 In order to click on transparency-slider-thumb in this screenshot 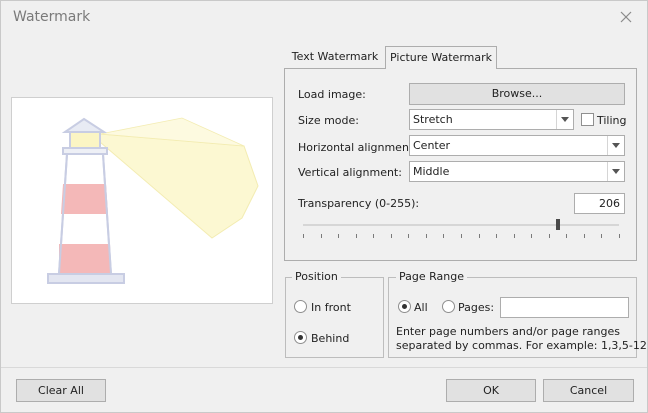, I will do `click(558, 224)`.